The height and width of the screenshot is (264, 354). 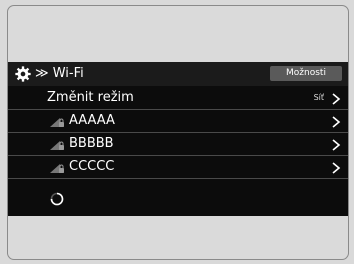 I want to click on header-title: ≫ Wi-Fi, so click(x=59, y=73).